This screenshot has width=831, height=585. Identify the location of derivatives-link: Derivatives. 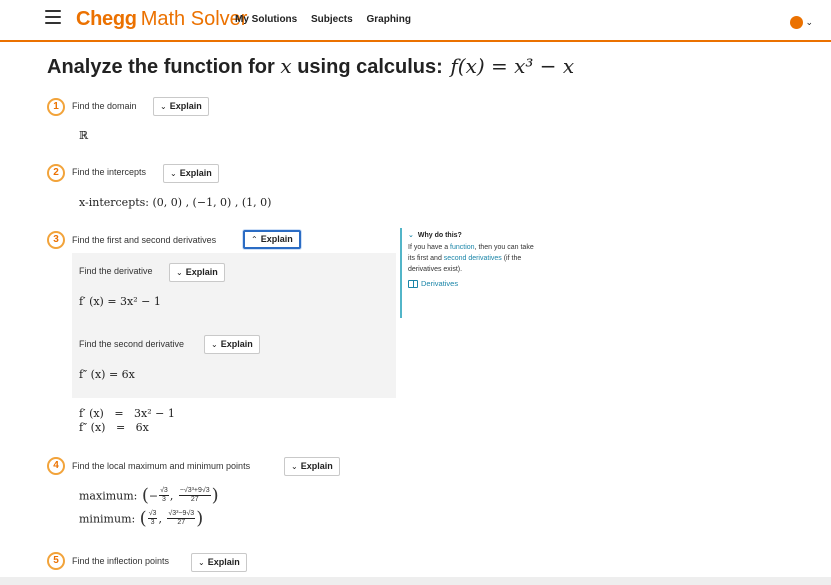
(474, 284).